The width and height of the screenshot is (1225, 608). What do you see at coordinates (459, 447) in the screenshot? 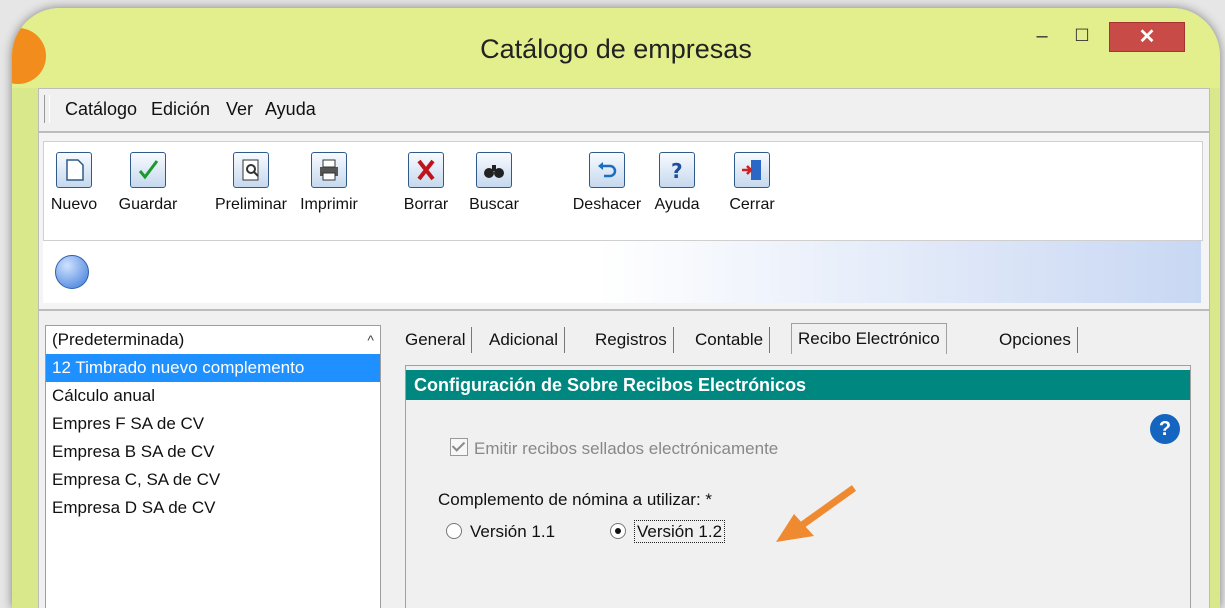
I see `emit-receipts-checkbox` at bounding box center [459, 447].